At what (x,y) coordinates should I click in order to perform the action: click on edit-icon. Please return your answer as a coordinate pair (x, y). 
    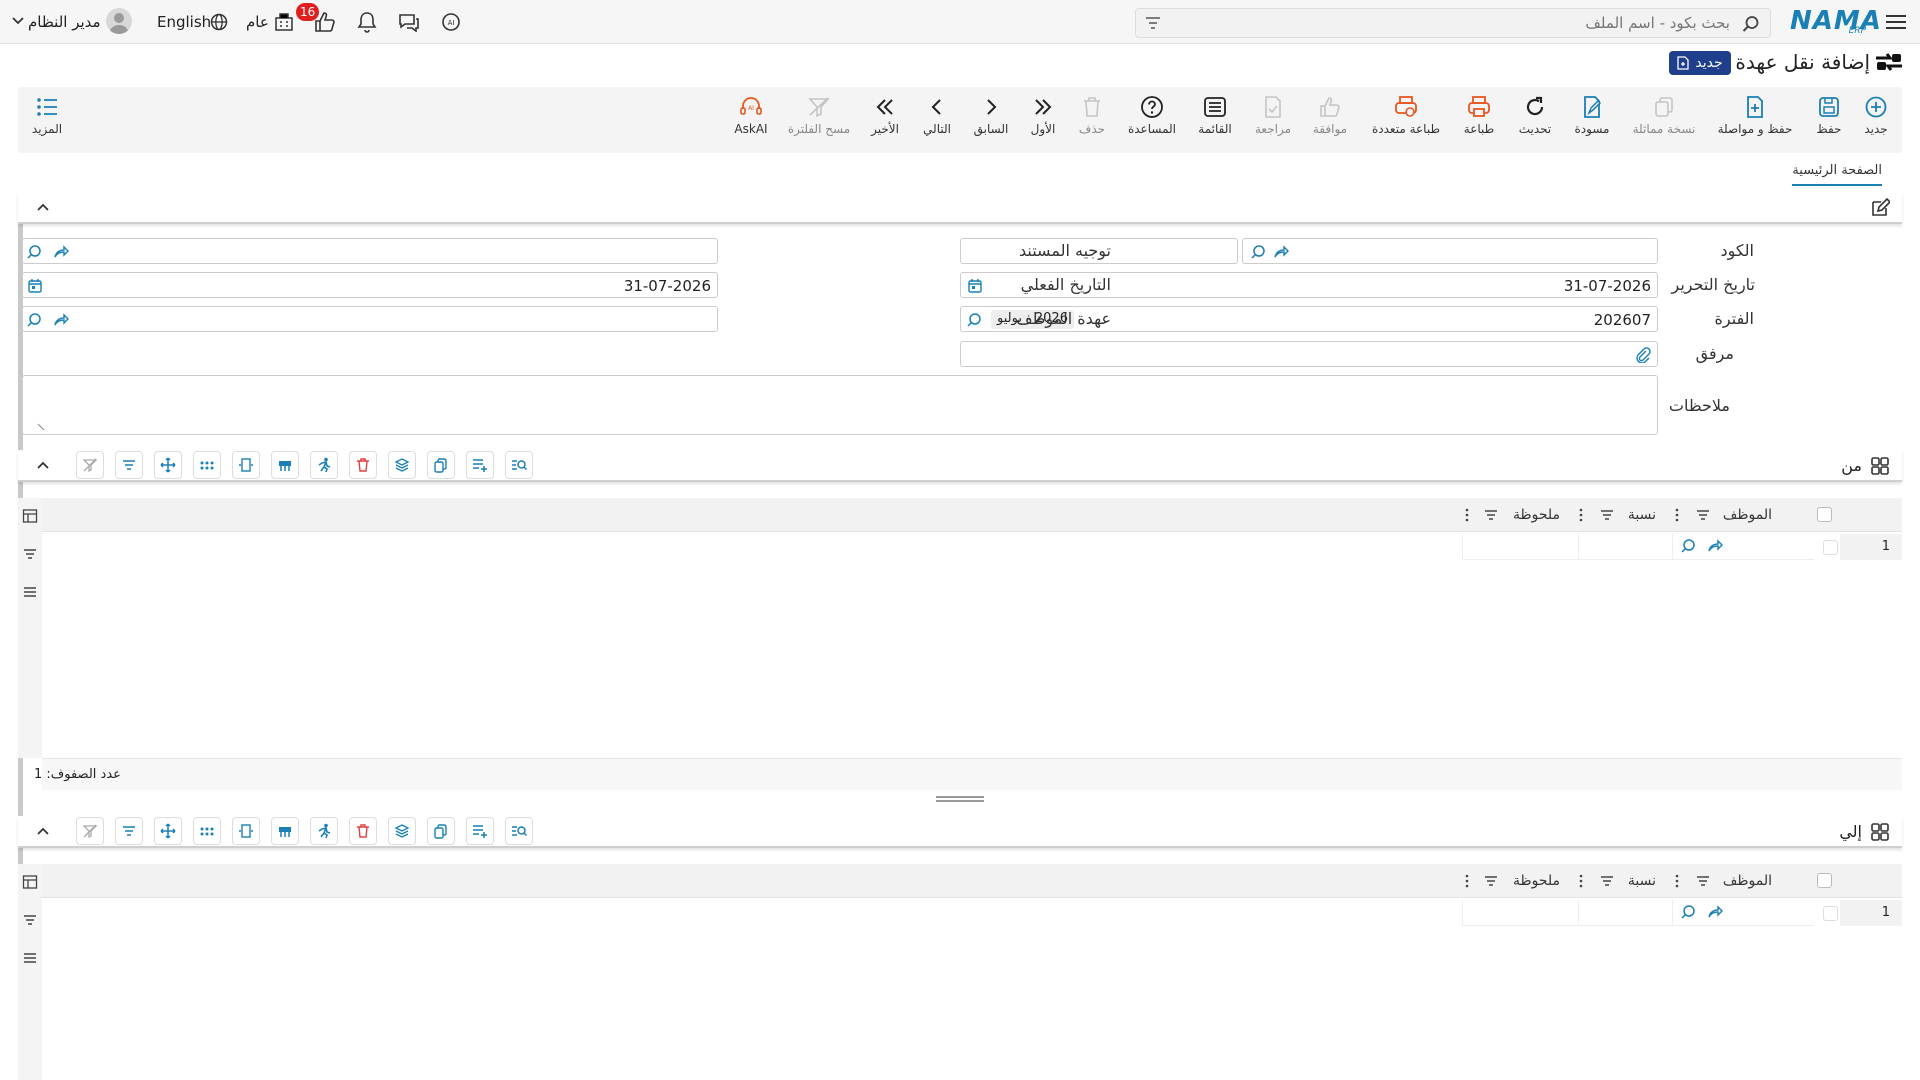
    Looking at the image, I should click on (1880, 208).